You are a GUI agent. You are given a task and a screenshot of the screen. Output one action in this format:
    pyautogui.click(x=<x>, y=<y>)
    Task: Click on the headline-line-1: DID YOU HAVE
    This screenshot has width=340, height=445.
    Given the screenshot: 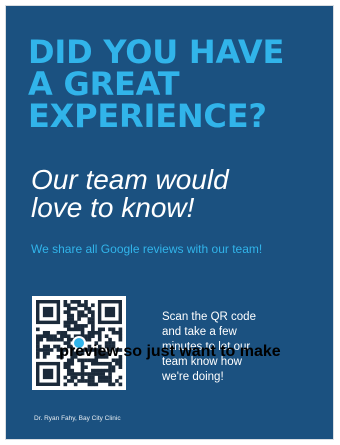 What is the action you would take?
    pyautogui.click(x=156, y=52)
    